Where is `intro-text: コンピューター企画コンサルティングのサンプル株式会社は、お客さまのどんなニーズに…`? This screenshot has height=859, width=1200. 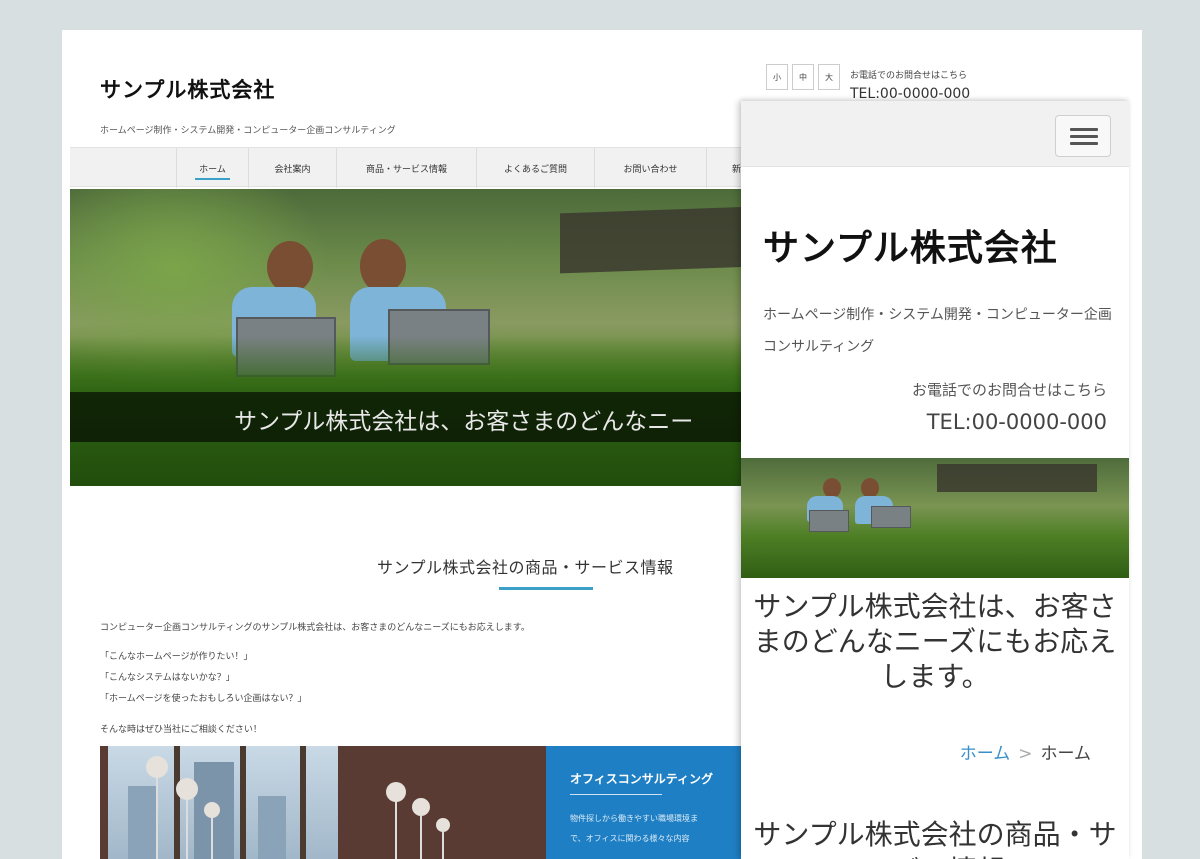 intro-text: コンピューター企画コンサルティングのサンプル株式会社は、お客さまのどんなニーズに… is located at coordinates (315, 628).